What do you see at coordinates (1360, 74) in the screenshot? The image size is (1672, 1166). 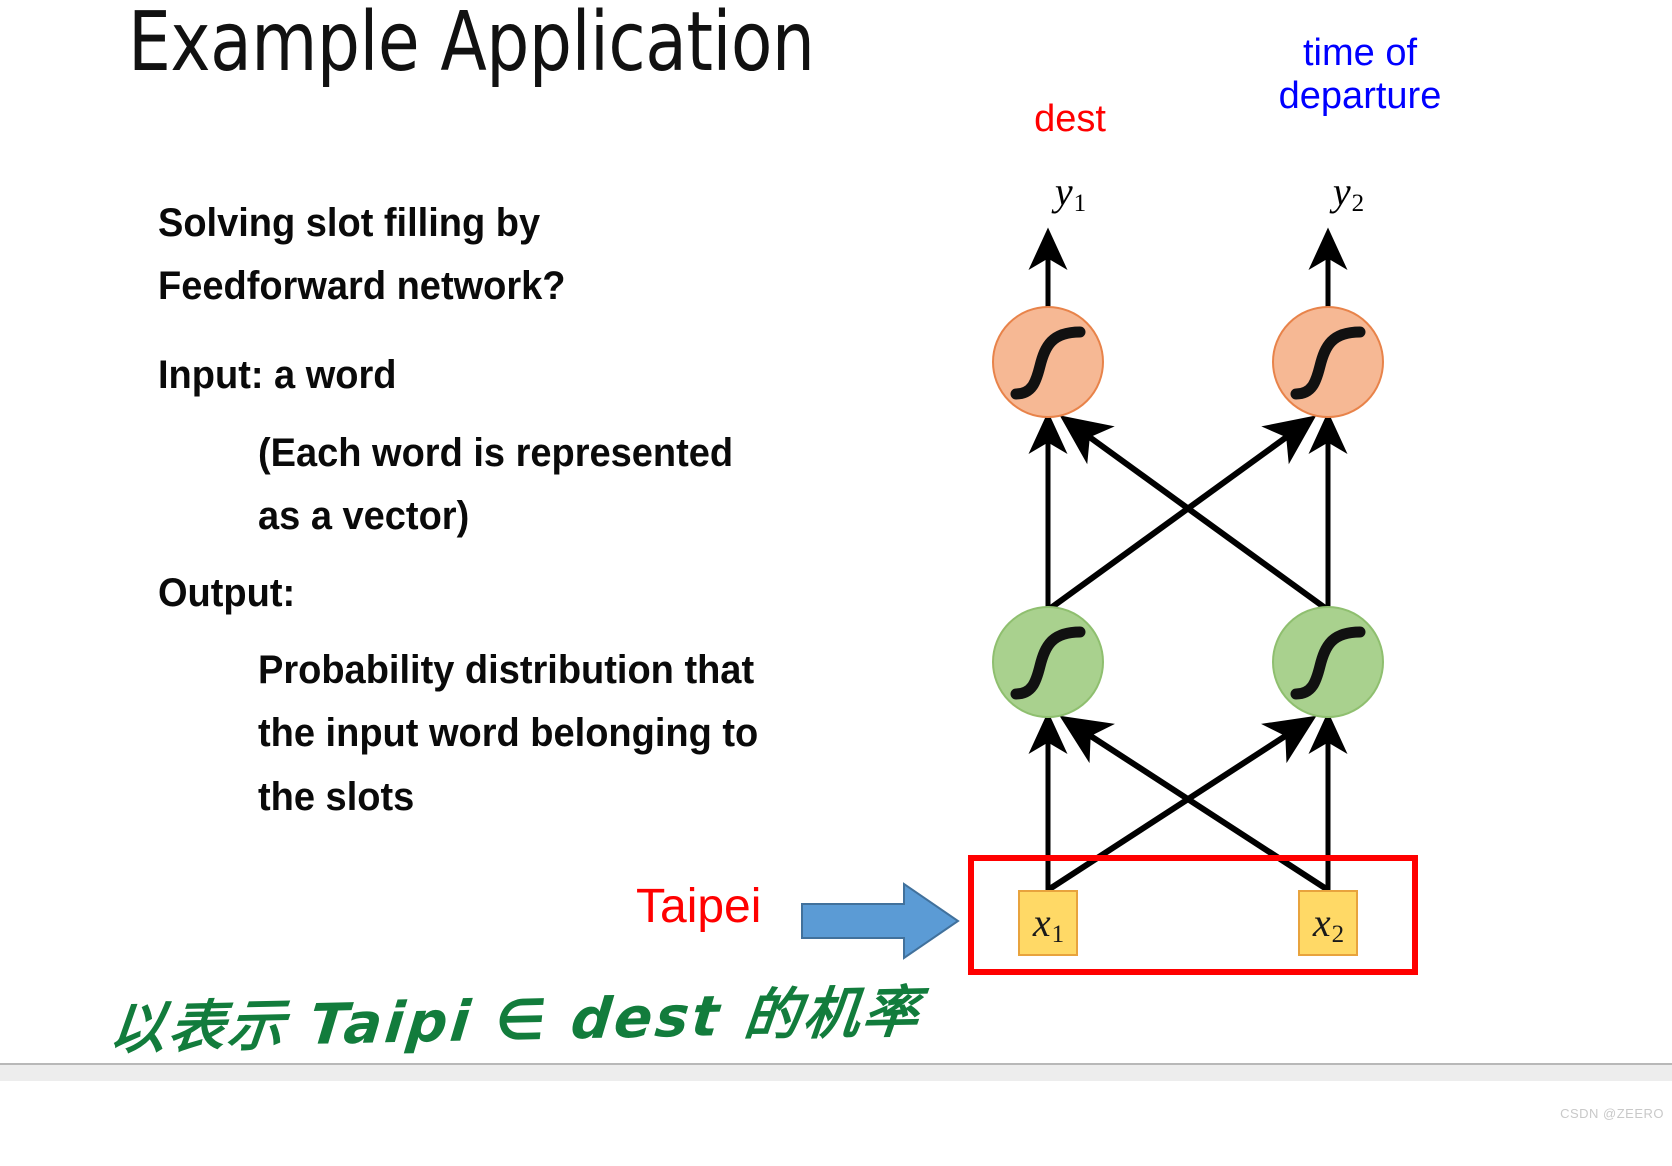 I see `slot-label-time-of-departure: time of departure` at bounding box center [1360, 74].